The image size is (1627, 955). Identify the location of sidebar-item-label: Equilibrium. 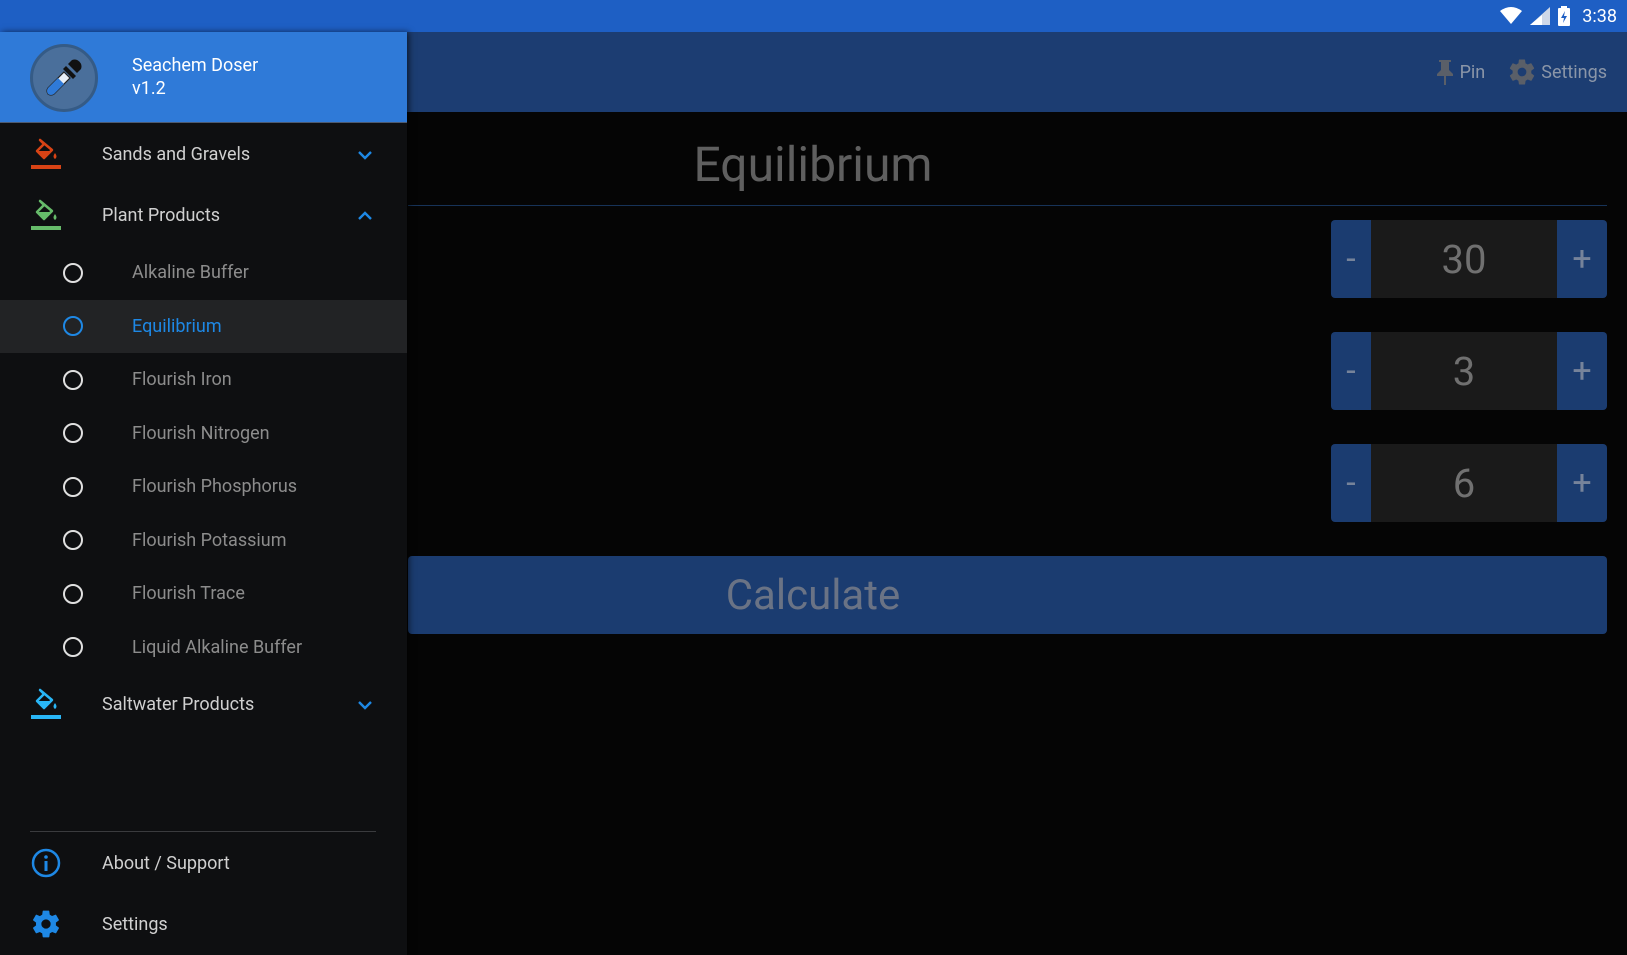
(177, 326).